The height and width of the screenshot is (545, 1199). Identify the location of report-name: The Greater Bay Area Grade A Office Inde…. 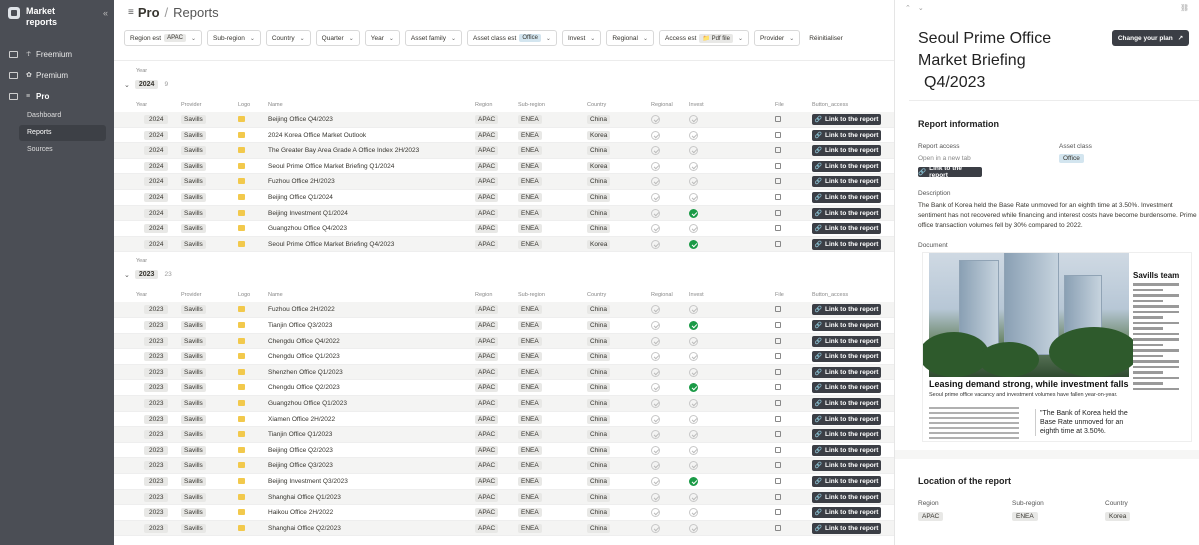
(343, 150).